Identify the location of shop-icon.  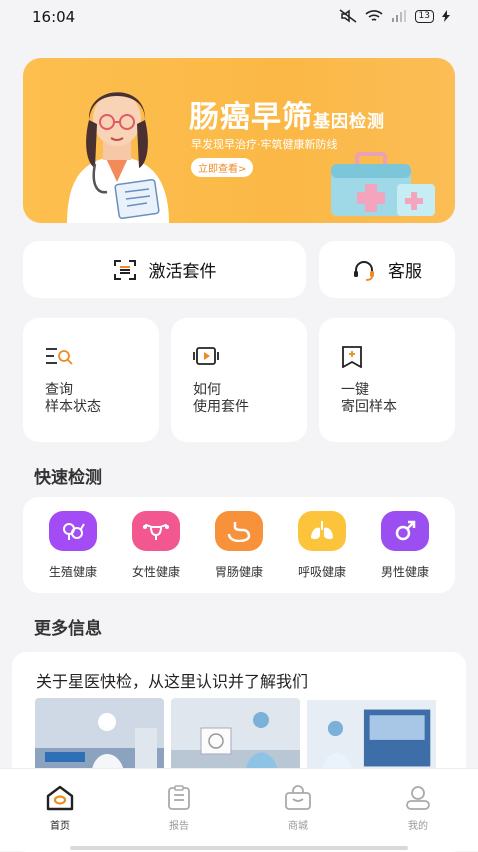
(298, 797).